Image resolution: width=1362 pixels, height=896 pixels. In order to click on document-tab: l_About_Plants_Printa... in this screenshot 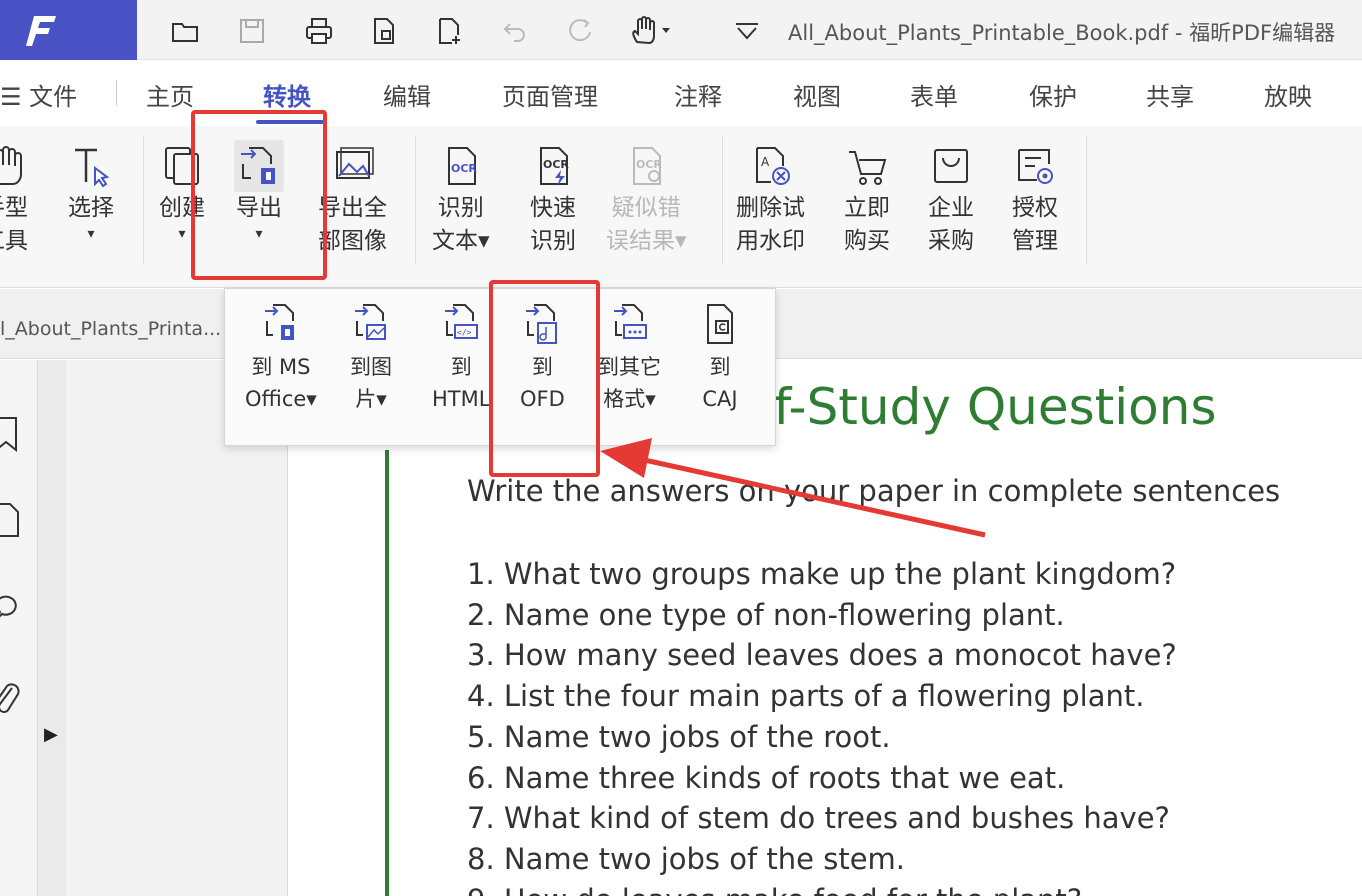, I will do `click(110, 329)`.